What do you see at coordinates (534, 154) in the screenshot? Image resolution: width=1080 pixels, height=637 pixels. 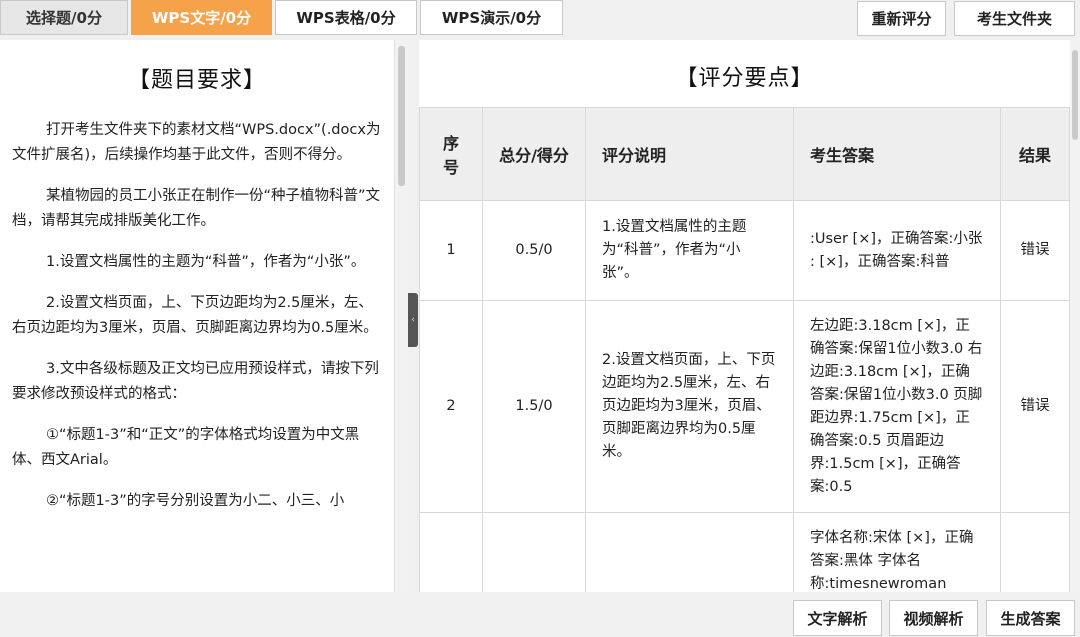 I see `col-header-score: 总分/得分` at bounding box center [534, 154].